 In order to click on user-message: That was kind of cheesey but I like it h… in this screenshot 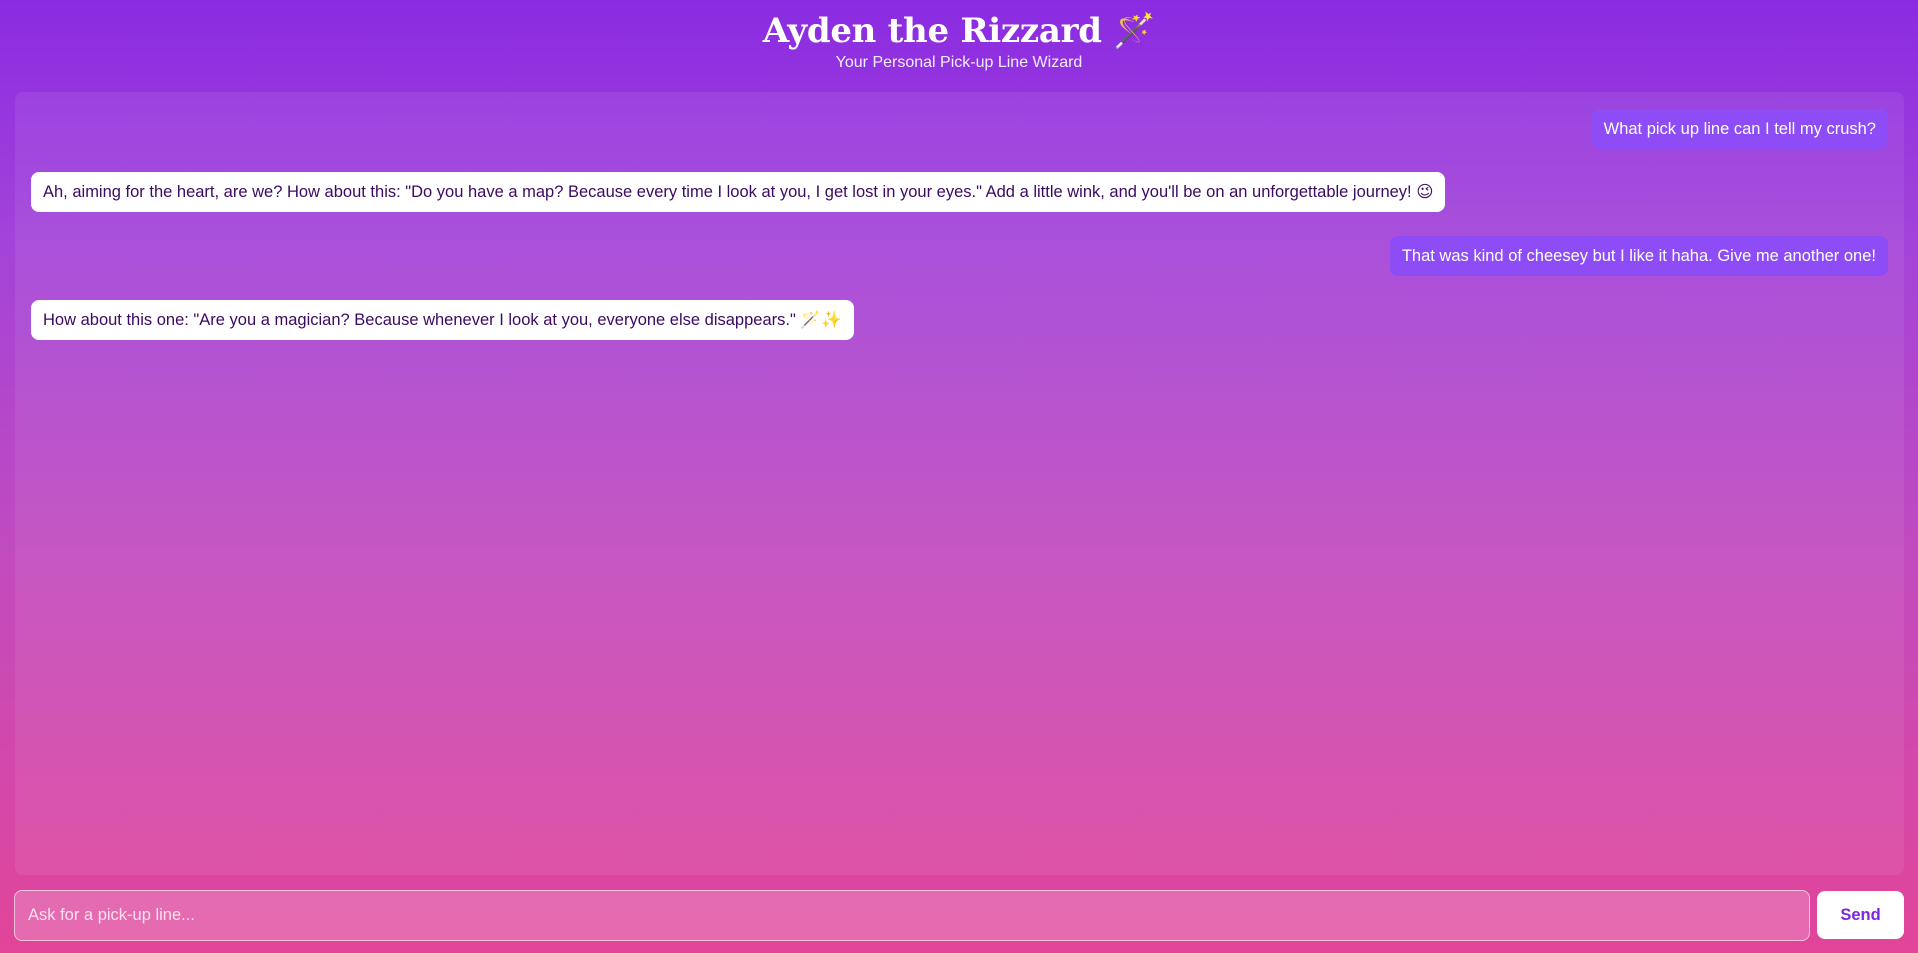, I will do `click(1638, 256)`.